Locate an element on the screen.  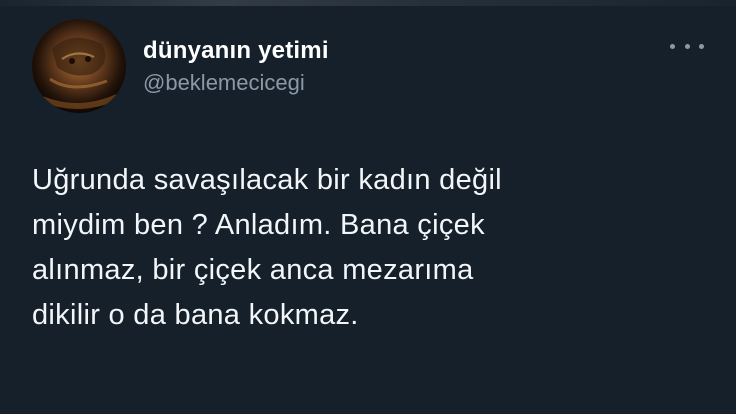
tweet-text-line: alınmaz, bir çiçek anca mezarıma is located at coordinates (253, 270).